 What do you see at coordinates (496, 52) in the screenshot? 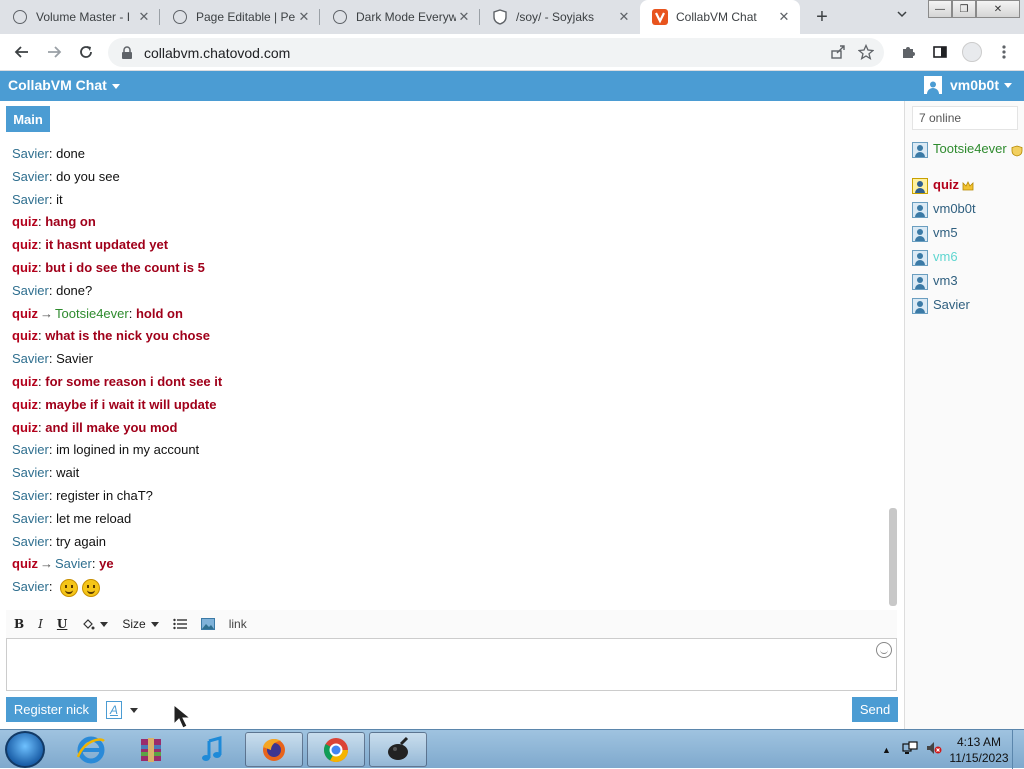
I see `address-bar: collabvm.chatovod.com` at bounding box center [496, 52].